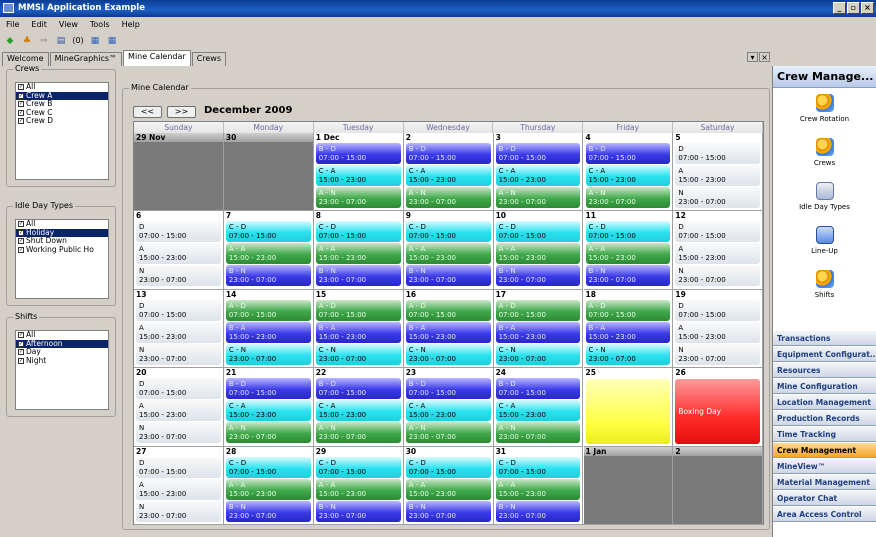 Image resolution: width=876 pixels, height=537 pixels. Describe the element at coordinates (61, 41) in the screenshot. I see `print-icon: ▤` at that location.